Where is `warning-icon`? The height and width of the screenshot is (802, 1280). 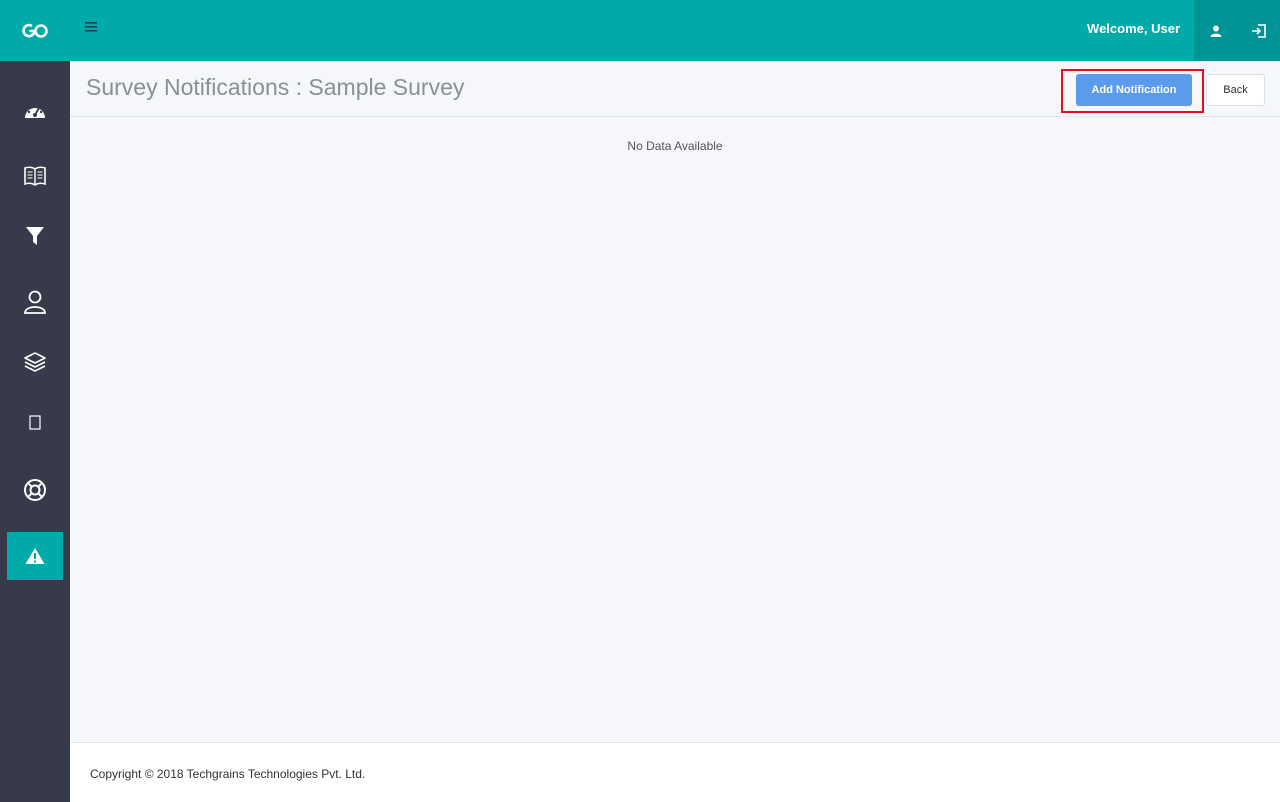
warning-icon is located at coordinates (35, 556).